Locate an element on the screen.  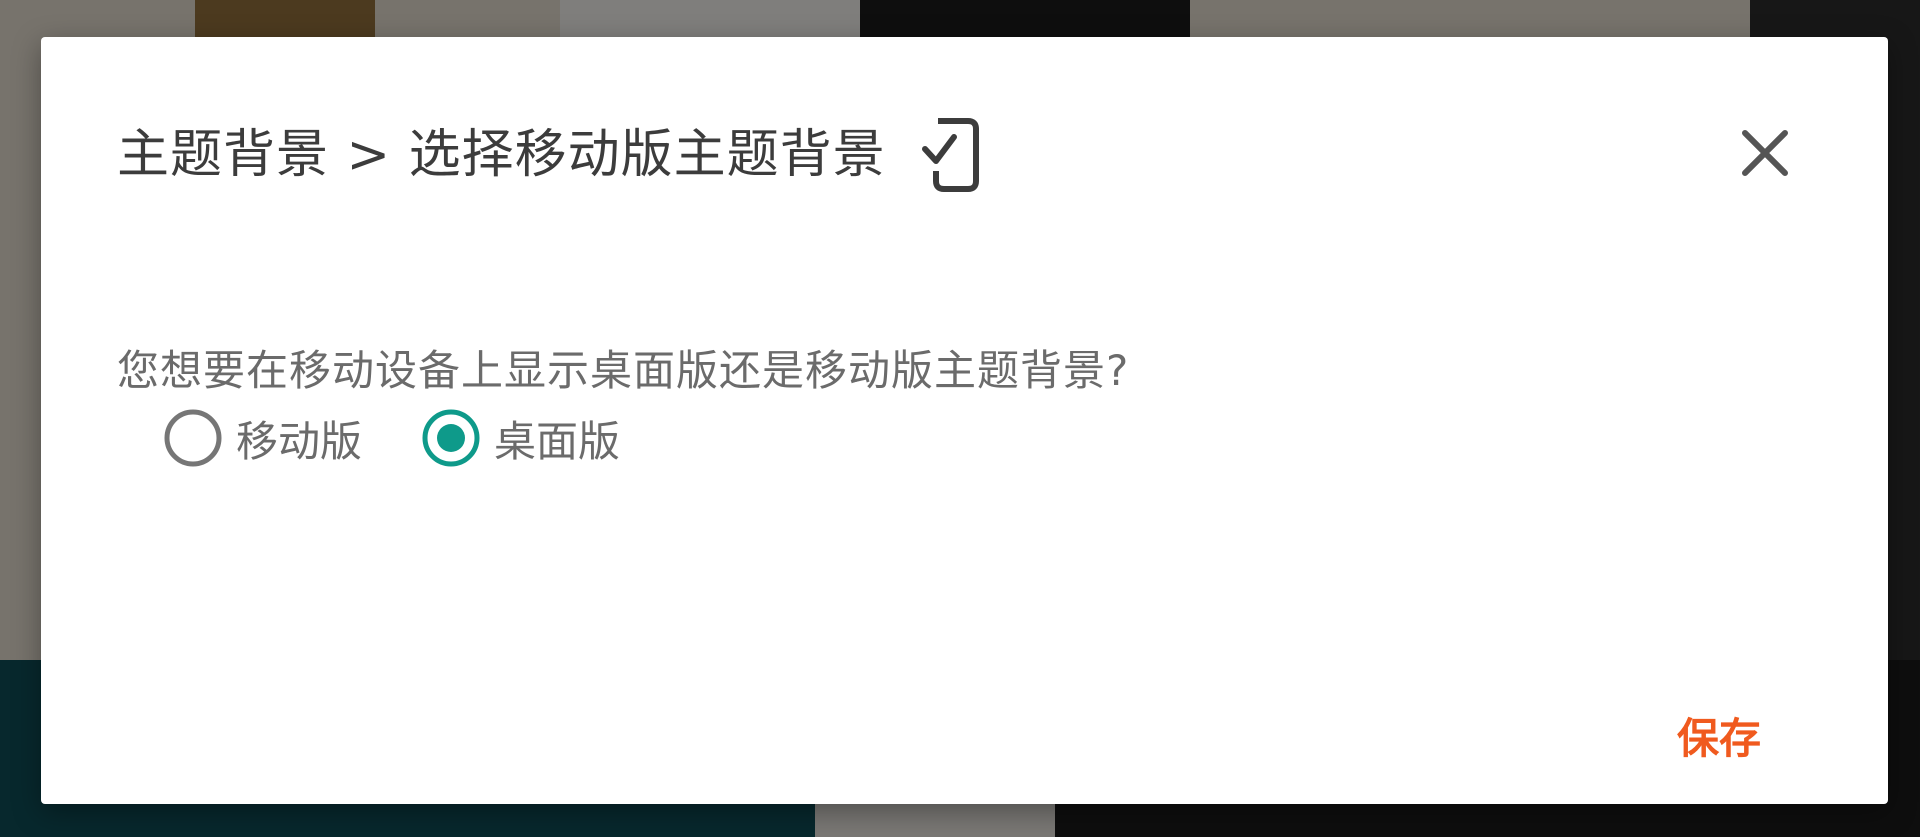
dialog-title: 主题背景 > 选择移动版主题背景 is located at coordinates (501, 155).